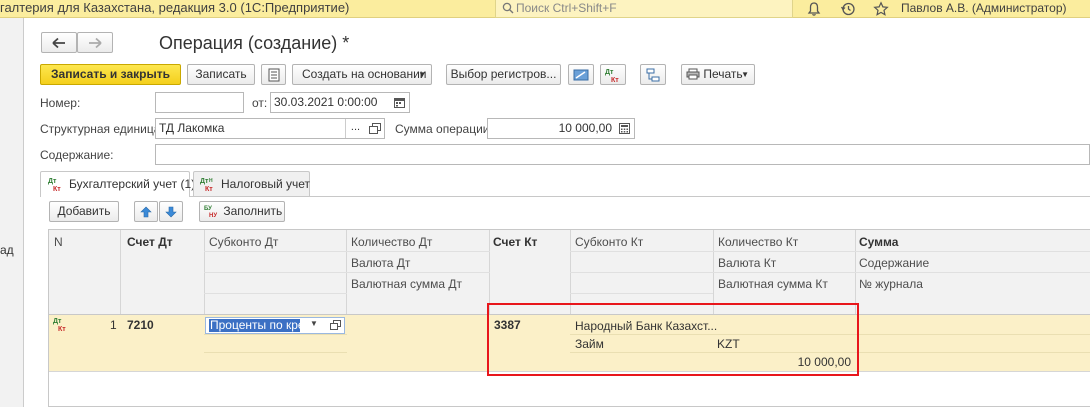  I want to click on add-row-button: Добавить, so click(84, 211).